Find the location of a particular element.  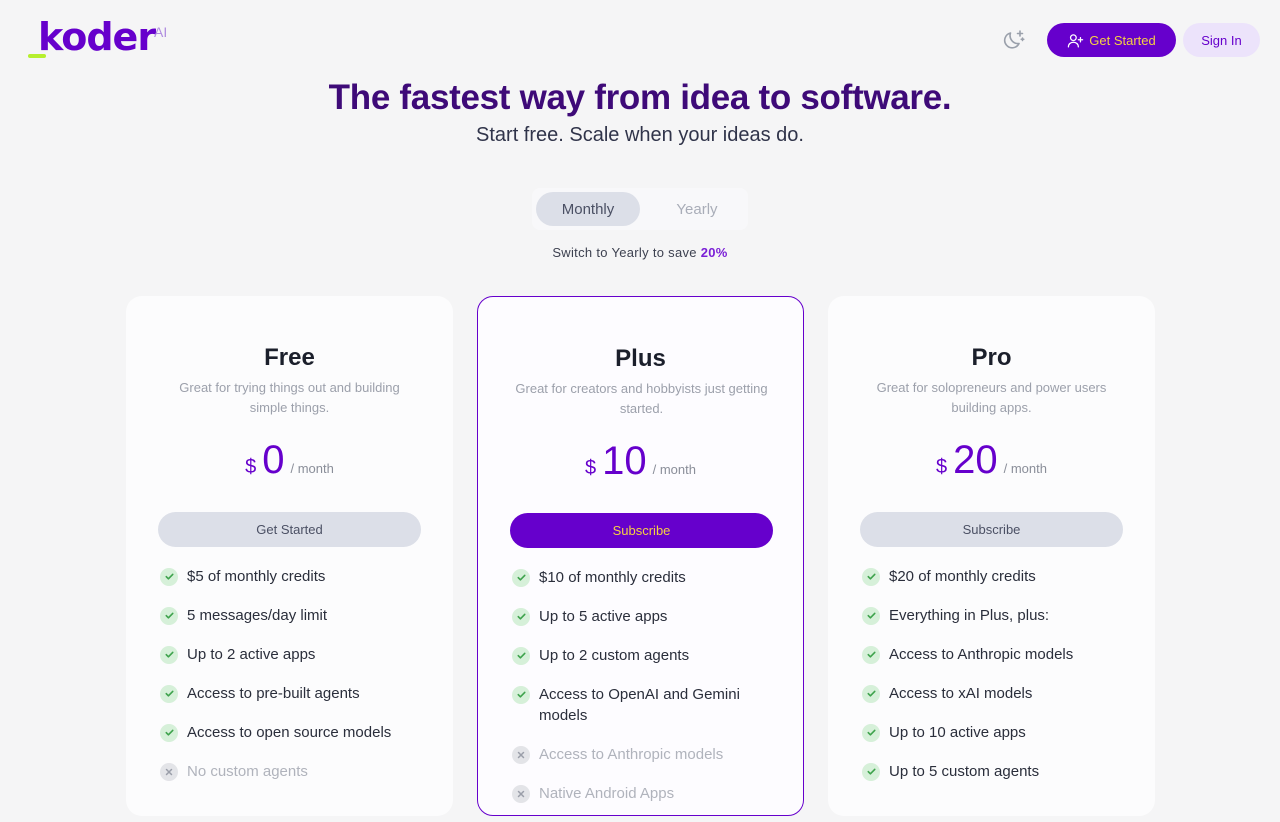

feature-item: Up to 5 custom agents is located at coordinates (997, 771).